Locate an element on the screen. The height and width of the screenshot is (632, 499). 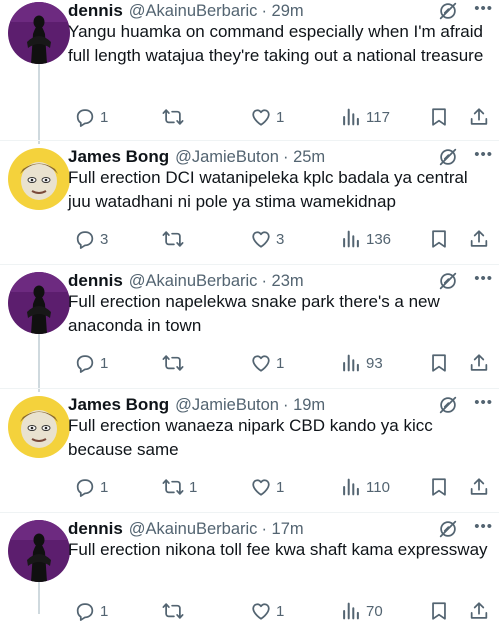
views-button: 136 is located at coordinates (363, 239).